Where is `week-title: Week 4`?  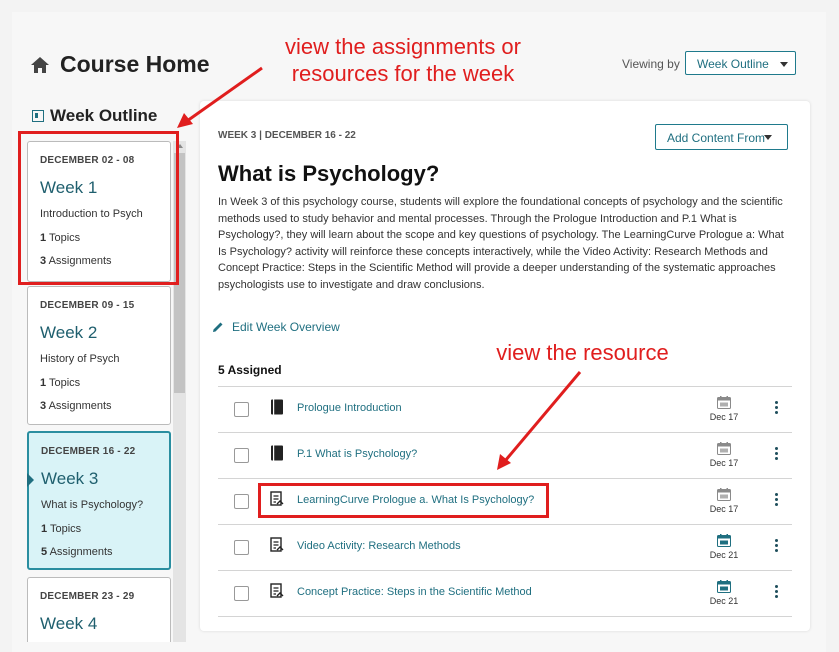
week-title: Week 4 is located at coordinates (69, 623).